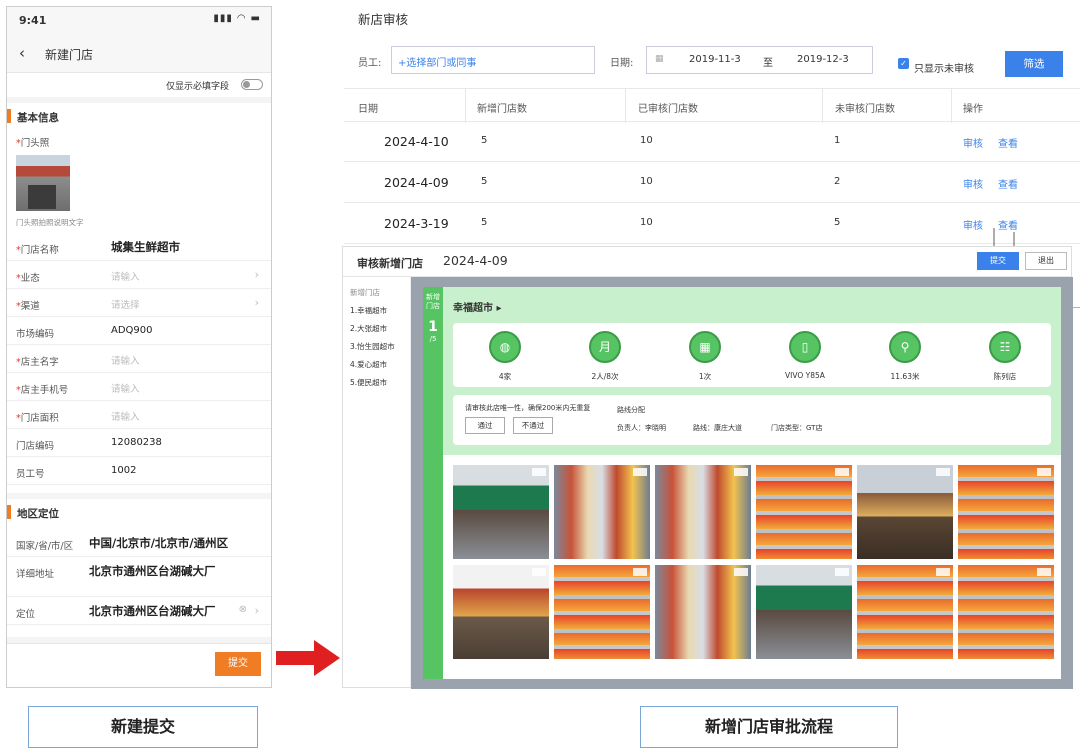 This screenshot has width=1080, height=754. I want to click on table-header: 日期 新增门店数 已审核门店数 未审核门店数 操作, so click(712, 105).